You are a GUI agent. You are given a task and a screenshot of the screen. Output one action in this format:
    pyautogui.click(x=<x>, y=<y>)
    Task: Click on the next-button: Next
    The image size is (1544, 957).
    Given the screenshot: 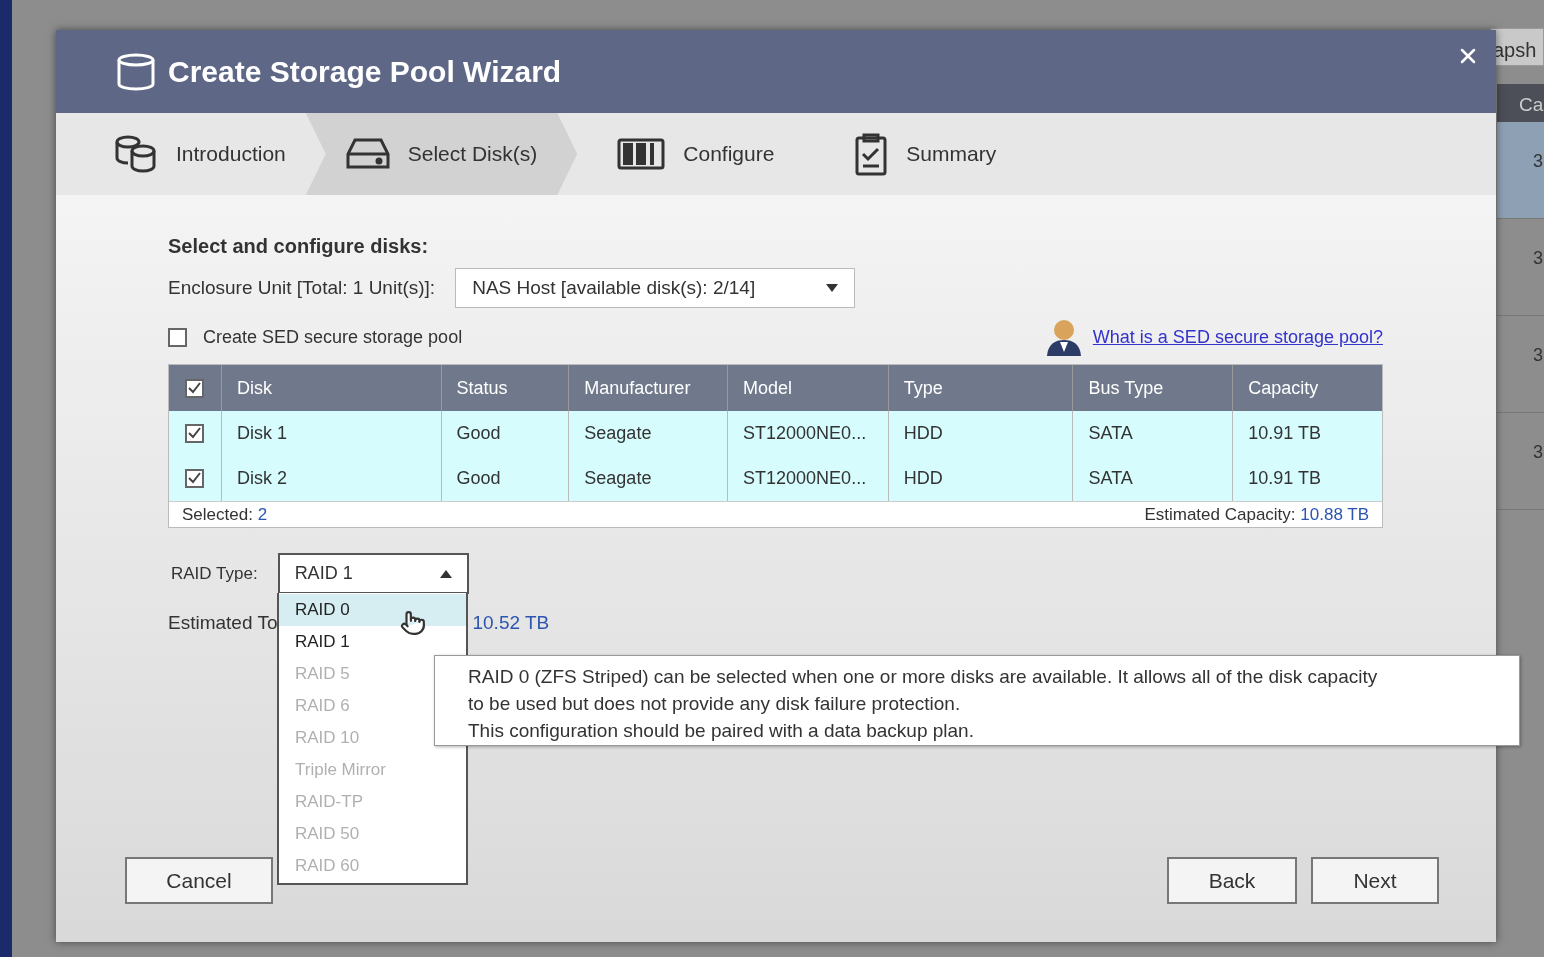 What is the action you would take?
    pyautogui.click(x=1375, y=880)
    